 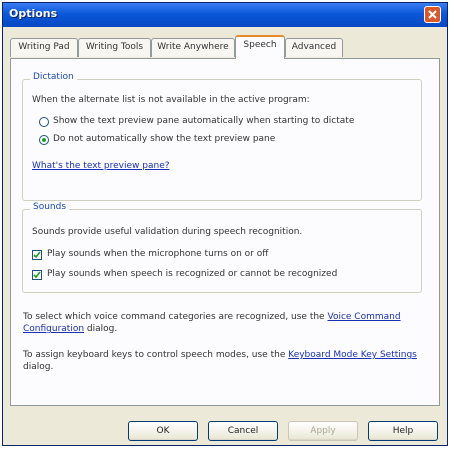 What do you see at coordinates (53, 77) in the screenshot?
I see `dictation-group-title: Dictation` at bounding box center [53, 77].